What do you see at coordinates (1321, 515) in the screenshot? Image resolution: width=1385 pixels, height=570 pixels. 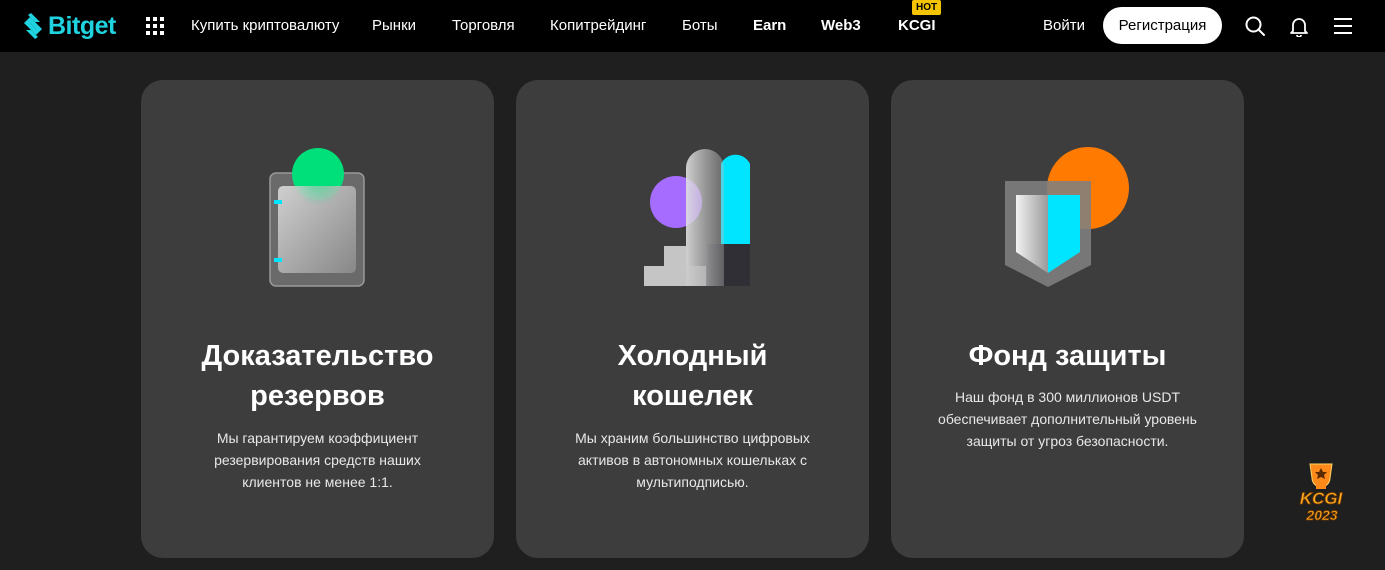 I see `kcgi-badge-line2: 2023` at bounding box center [1321, 515].